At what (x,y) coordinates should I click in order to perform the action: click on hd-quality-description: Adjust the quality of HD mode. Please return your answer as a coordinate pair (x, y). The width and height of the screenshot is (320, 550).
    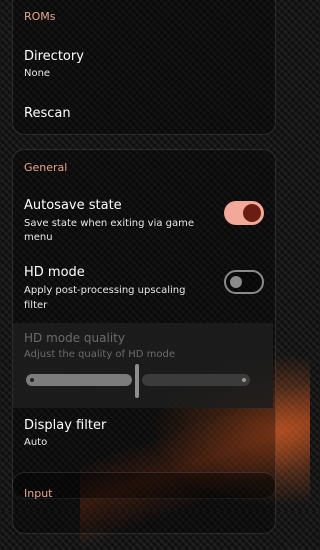
    Looking at the image, I should click on (99, 354).